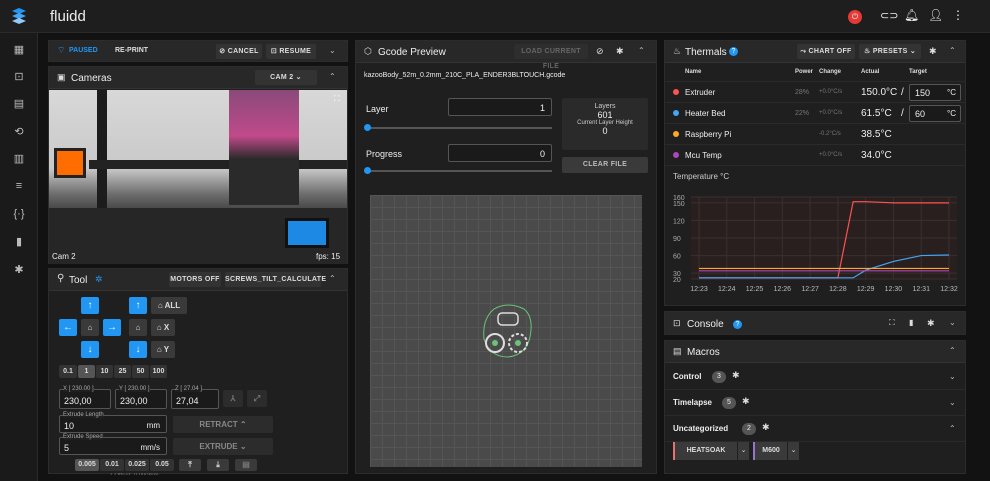 The width and height of the screenshot is (990, 481). I want to click on load-current-file-button: LOAD CURRENT FILE, so click(551, 57).